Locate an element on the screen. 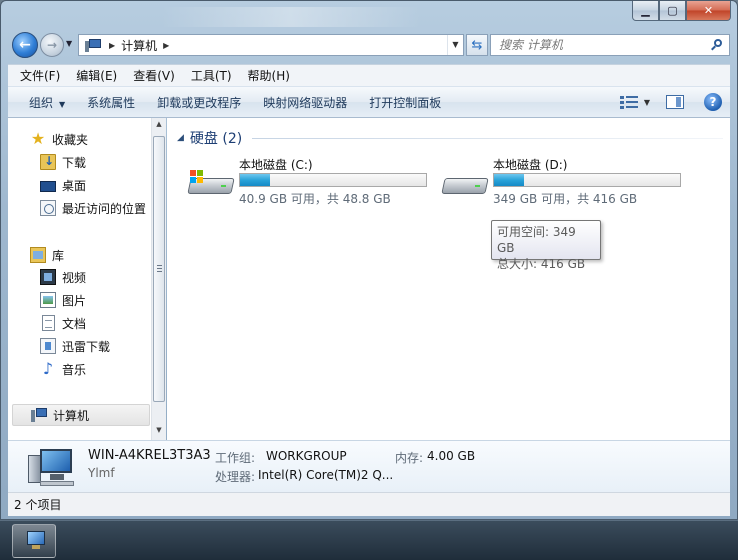 The height and width of the screenshot is (560, 738). video-icon is located at coordinates (48, 277).